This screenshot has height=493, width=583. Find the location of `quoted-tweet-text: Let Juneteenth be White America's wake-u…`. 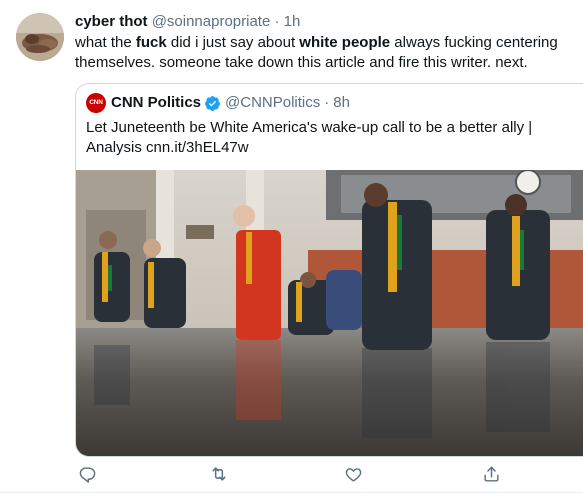

quoted-tweet-text: Let Juneteenth be White America's wake-u… is located at coordinates (309, 137).